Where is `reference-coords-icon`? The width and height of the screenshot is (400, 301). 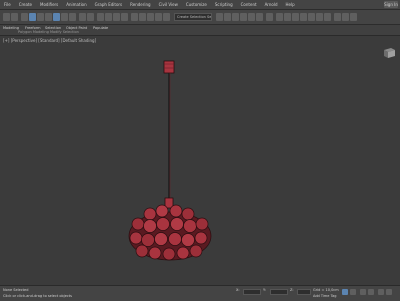
reference-coords-icon is located at coordinates (82, 17).